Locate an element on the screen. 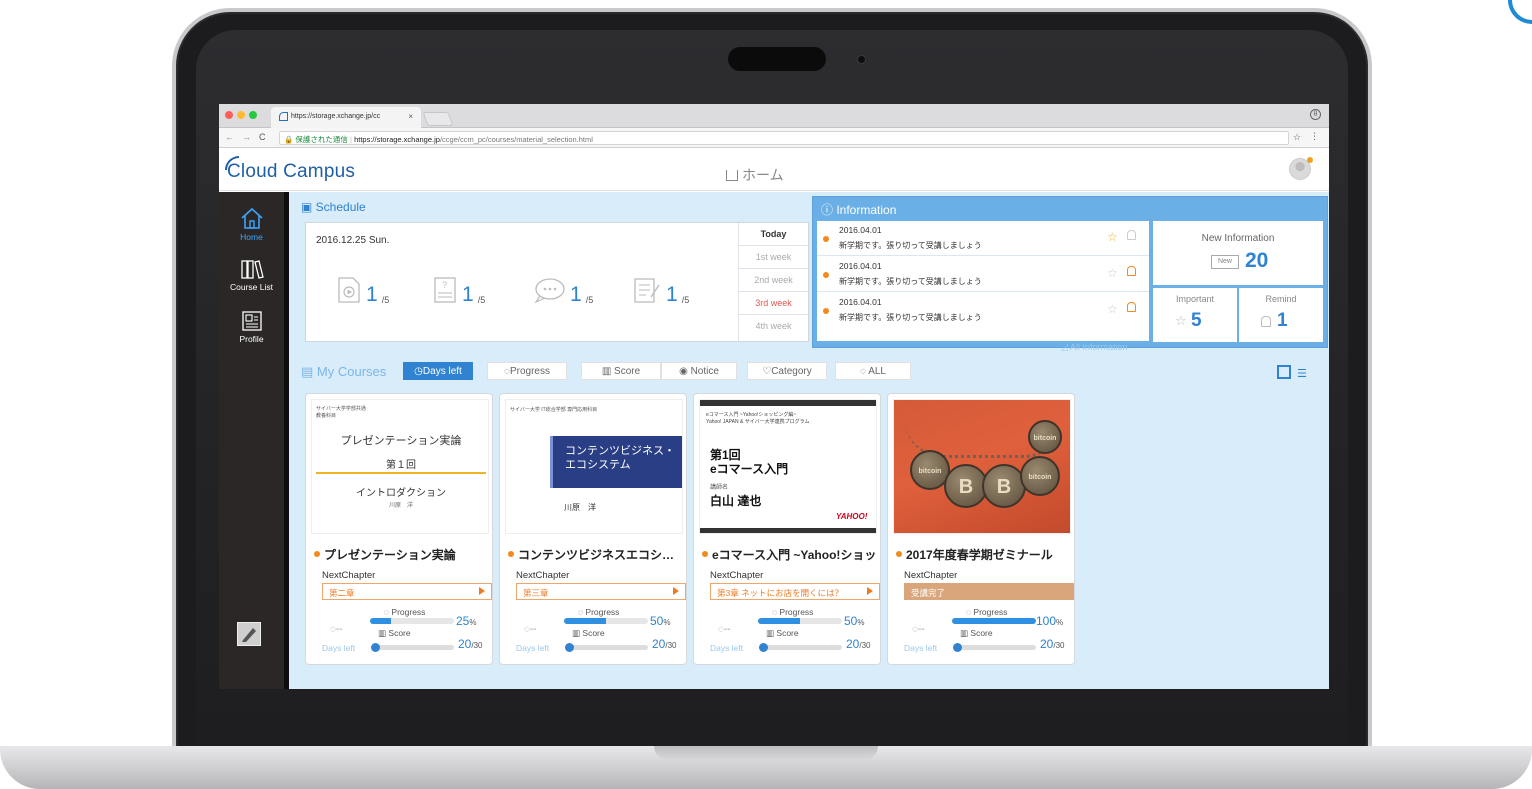  sidebar-item-profile: Profile is located at coordinates (251, 327).